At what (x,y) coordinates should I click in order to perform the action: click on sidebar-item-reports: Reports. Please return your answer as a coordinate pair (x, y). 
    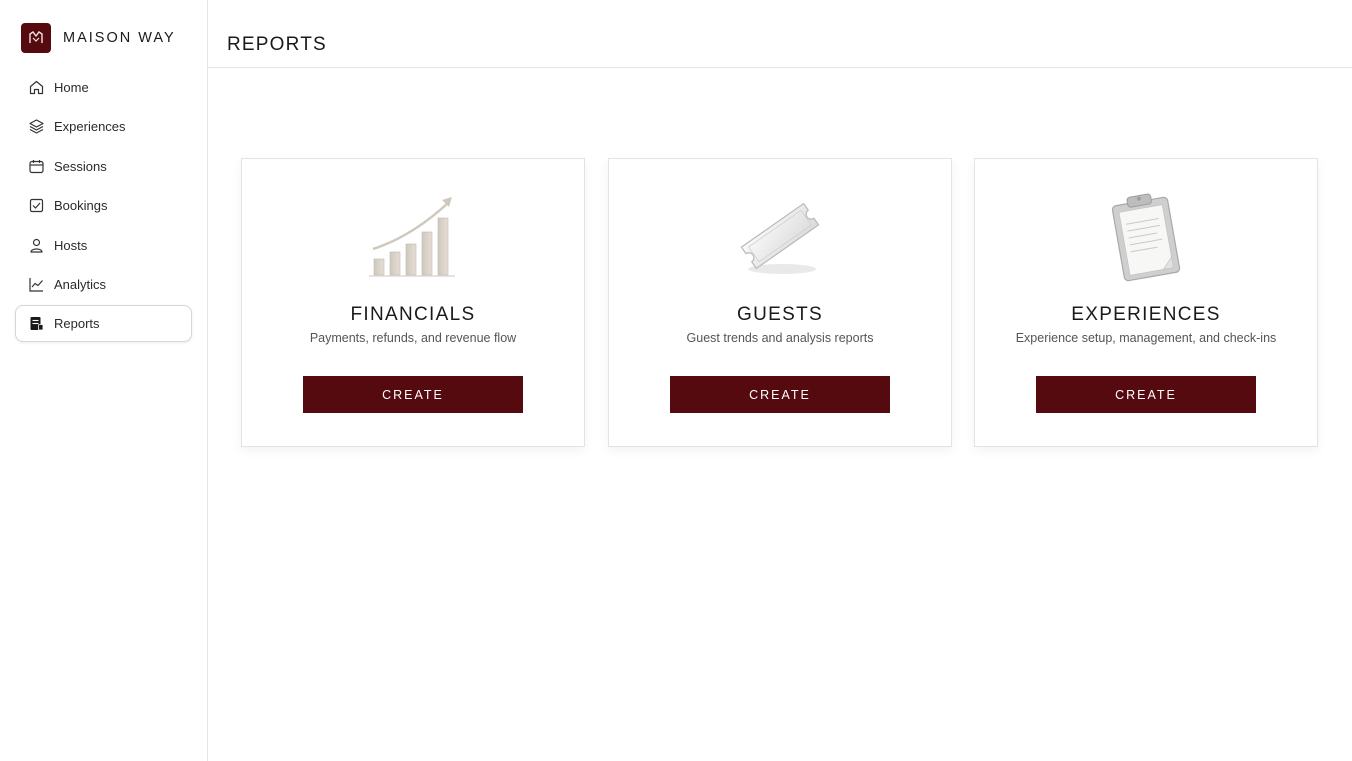
    Looking at the image, I should click on (103, 324).